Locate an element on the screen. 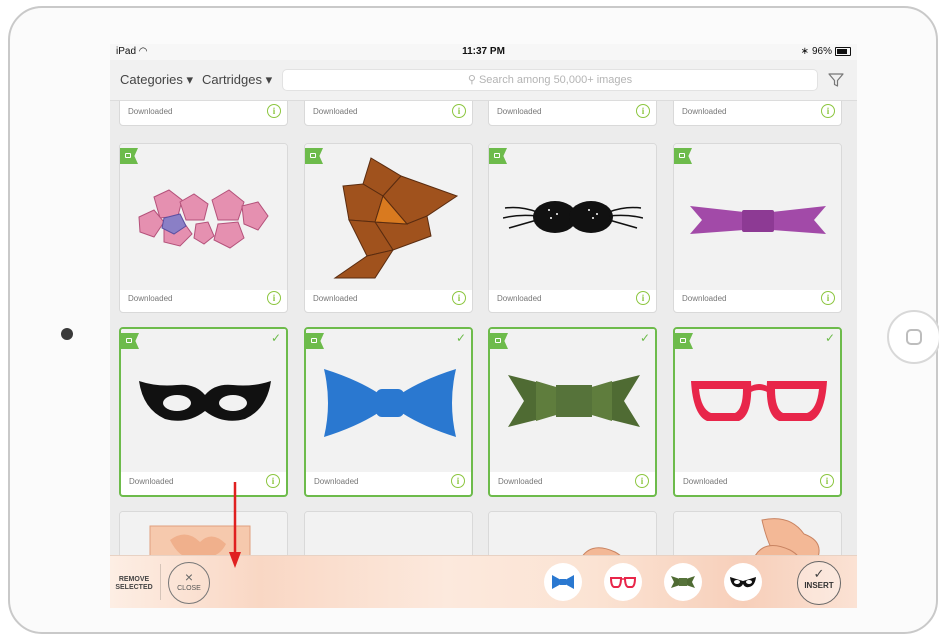 The image size is (939, 639). green-bow-tie-image is located at coordinates (574, 401).